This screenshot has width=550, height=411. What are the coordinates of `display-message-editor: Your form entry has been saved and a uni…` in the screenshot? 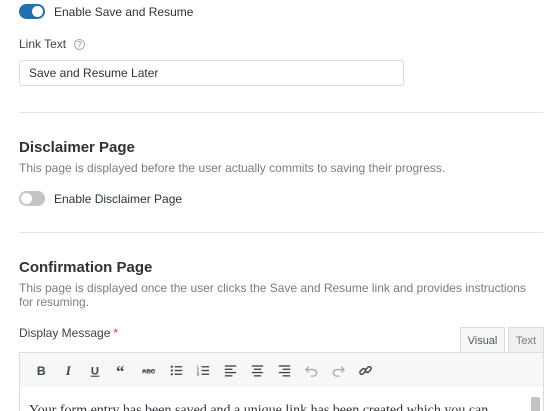 It's located at (281, 399).